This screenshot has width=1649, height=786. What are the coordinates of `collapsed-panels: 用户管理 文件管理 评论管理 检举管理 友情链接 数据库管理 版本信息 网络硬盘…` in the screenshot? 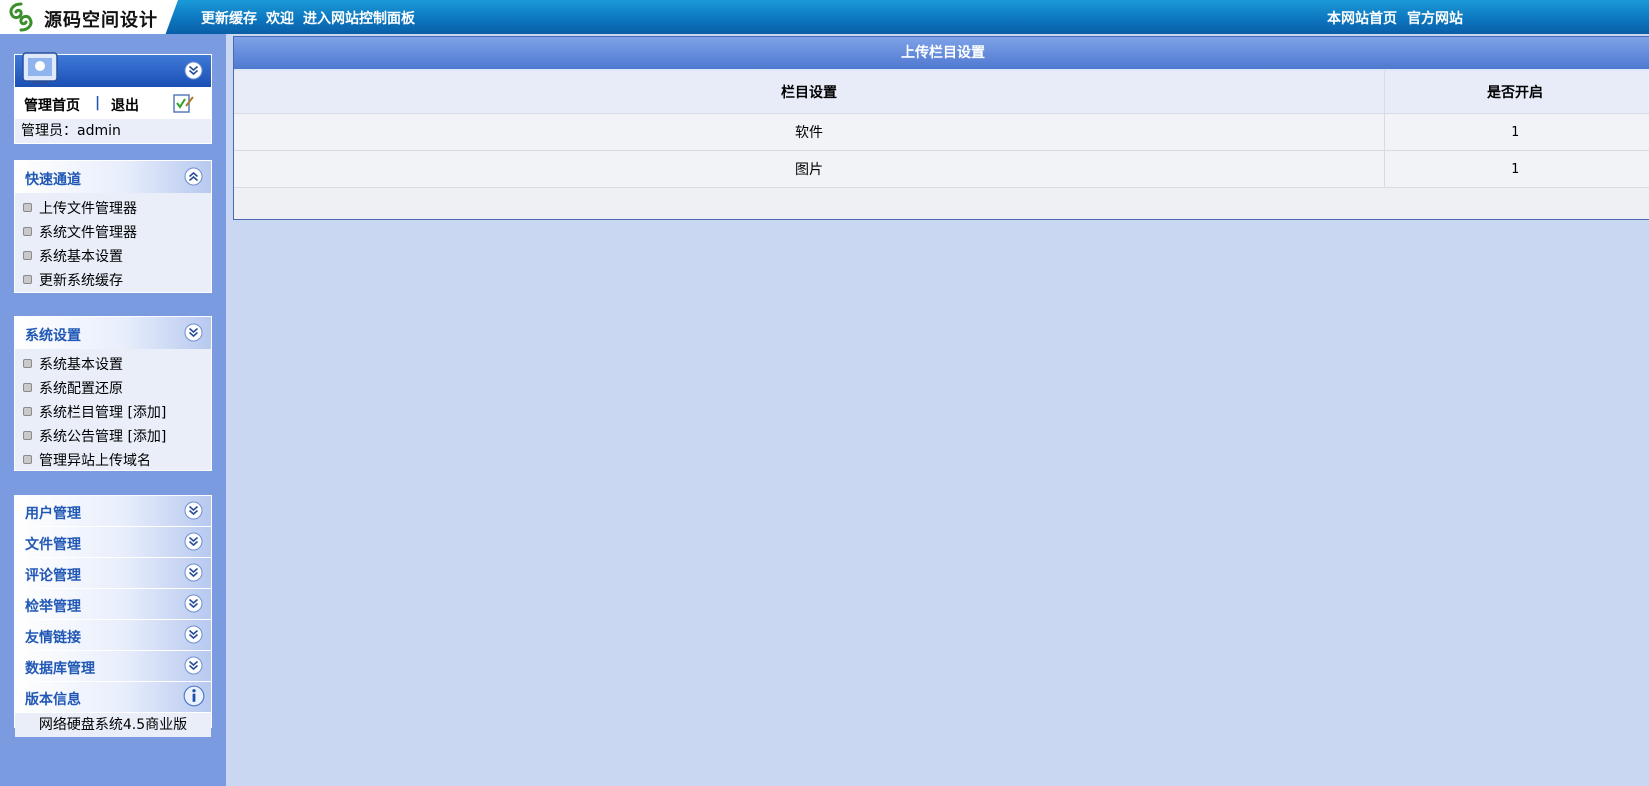 It's located at (113, 616).